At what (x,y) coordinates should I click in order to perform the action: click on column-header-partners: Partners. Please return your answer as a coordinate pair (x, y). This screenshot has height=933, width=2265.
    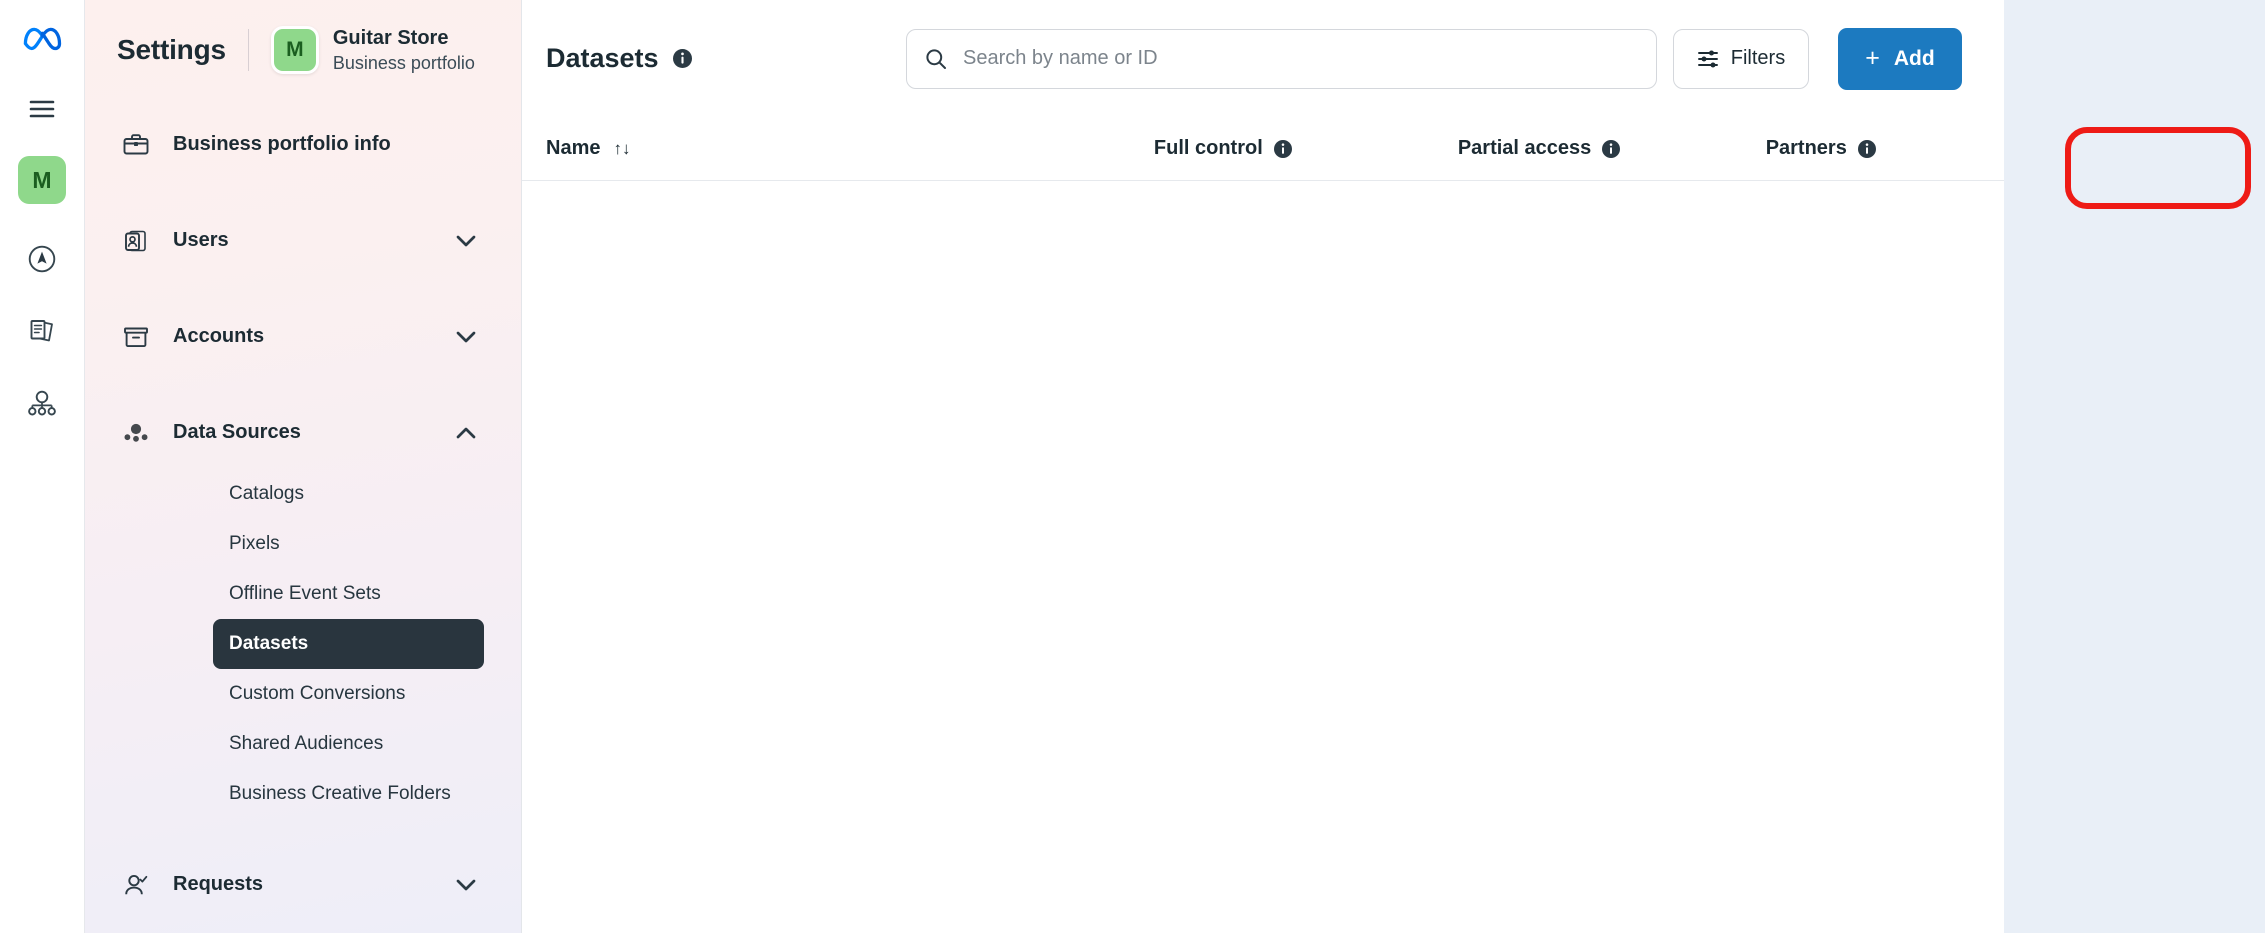
    Looking at the image, I should click on (1873, 148).